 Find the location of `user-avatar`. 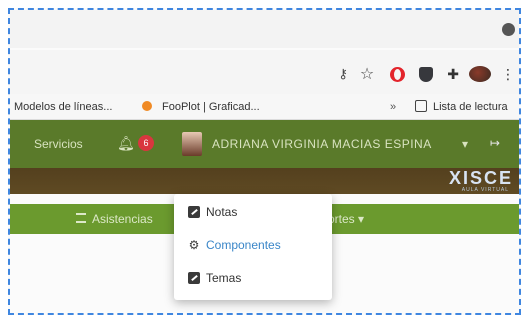

user-avatar is located at coordinates (192, 144).